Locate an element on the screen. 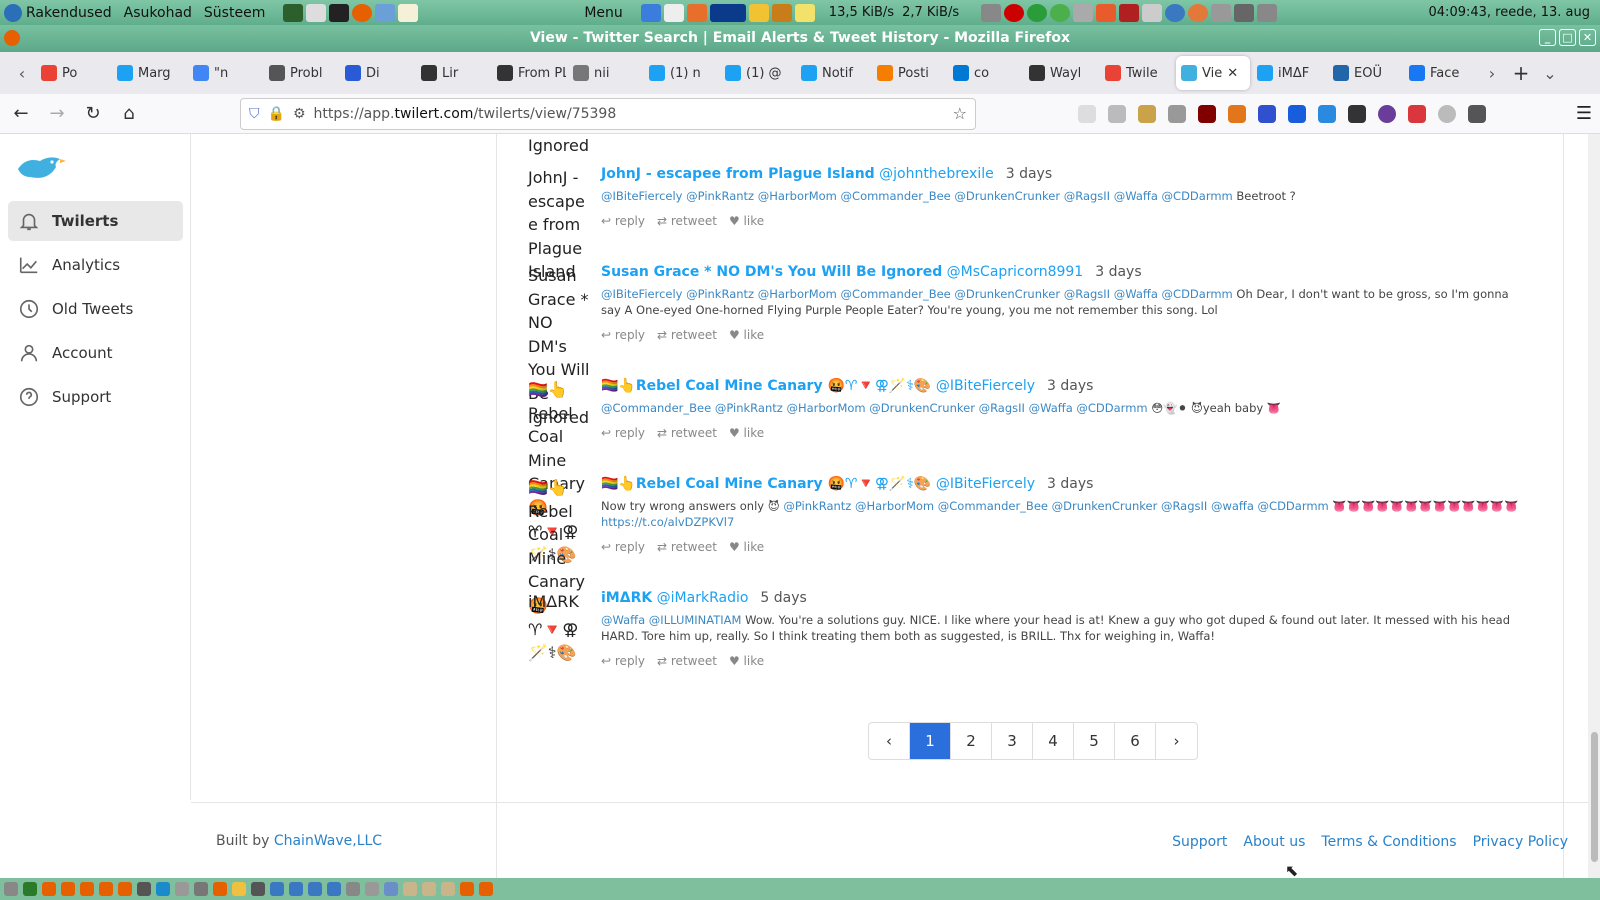 This screenshot has width=1600, height=900. permissions-icon: ⚙ is located at coordinates (299, 114).